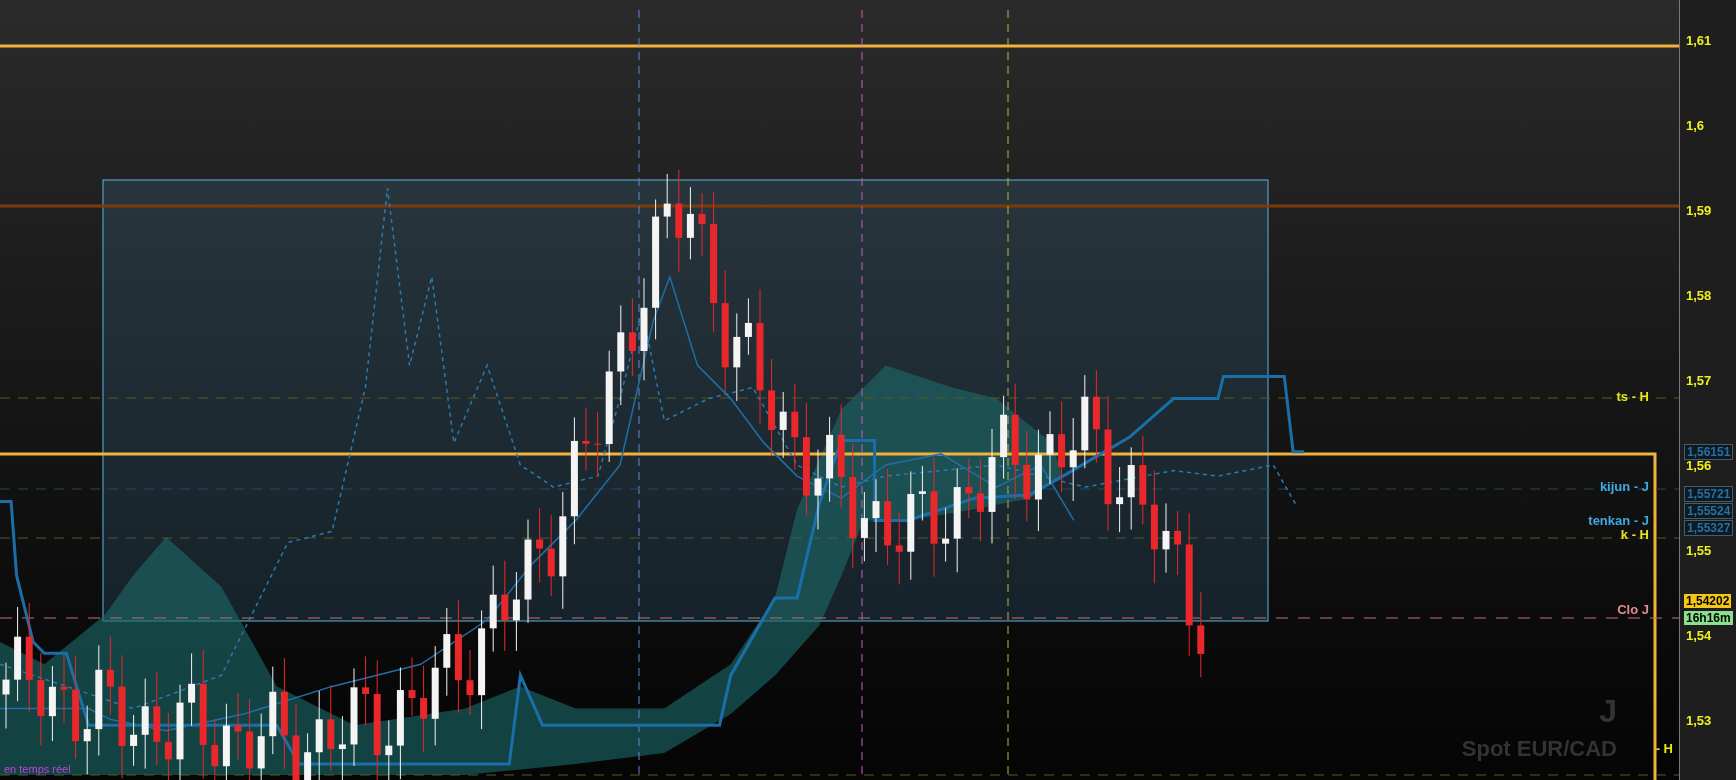 This screenshot has height=780, width=1736. What do you see at coordinates (1709, 452) in the screenshot?
I see `price-tag: 1,56151` at bounding box center [1709, 452].